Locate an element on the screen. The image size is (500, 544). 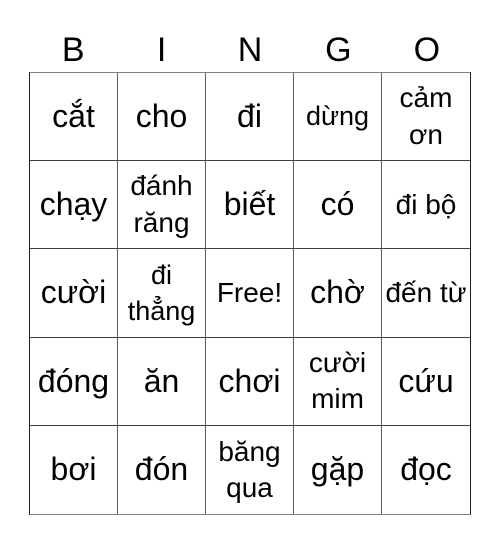
cell-text: bơi is located at coordinates (73, 469).